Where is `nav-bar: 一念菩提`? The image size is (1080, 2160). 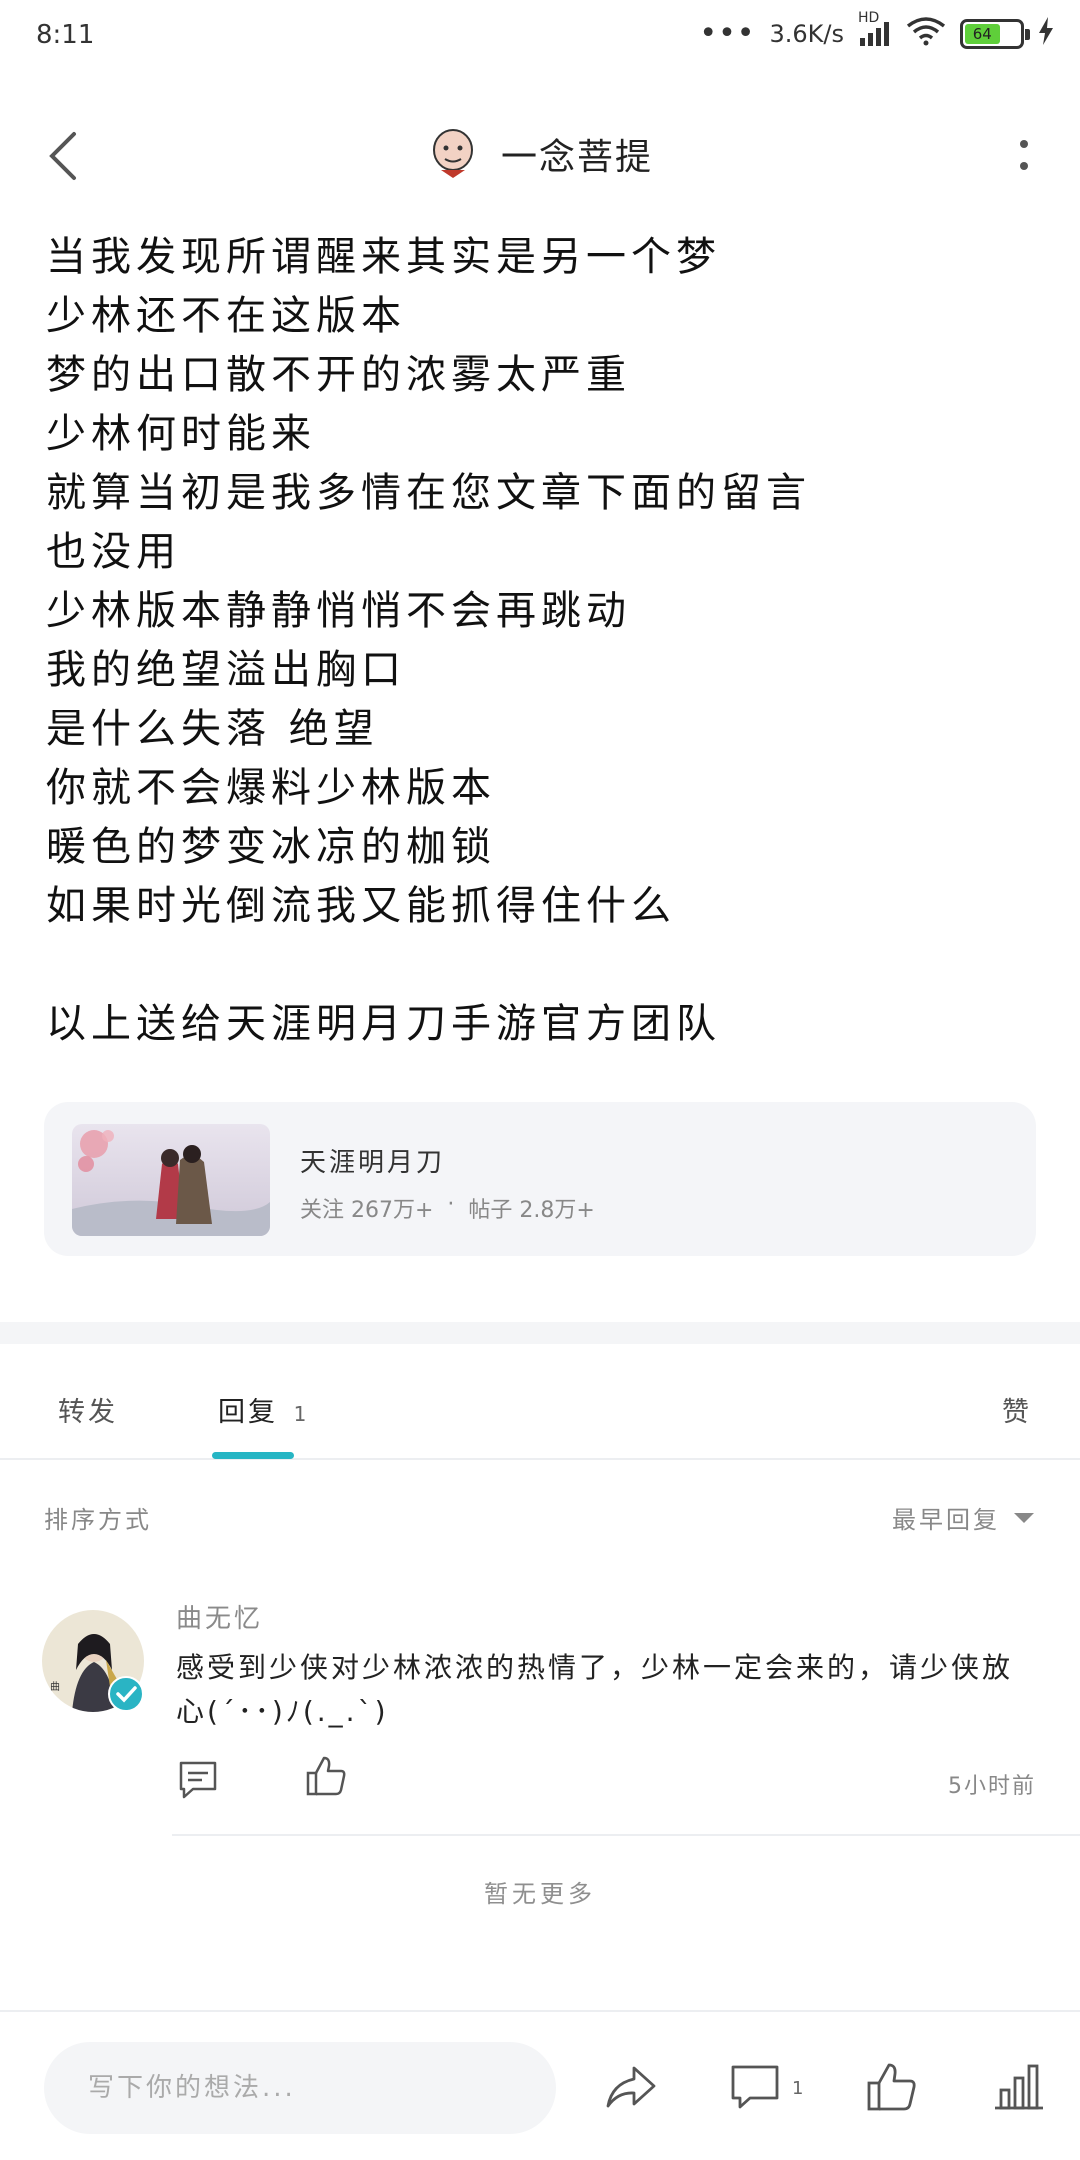
nav-bar: 一念菩提 is located at coordinates (540, 155).